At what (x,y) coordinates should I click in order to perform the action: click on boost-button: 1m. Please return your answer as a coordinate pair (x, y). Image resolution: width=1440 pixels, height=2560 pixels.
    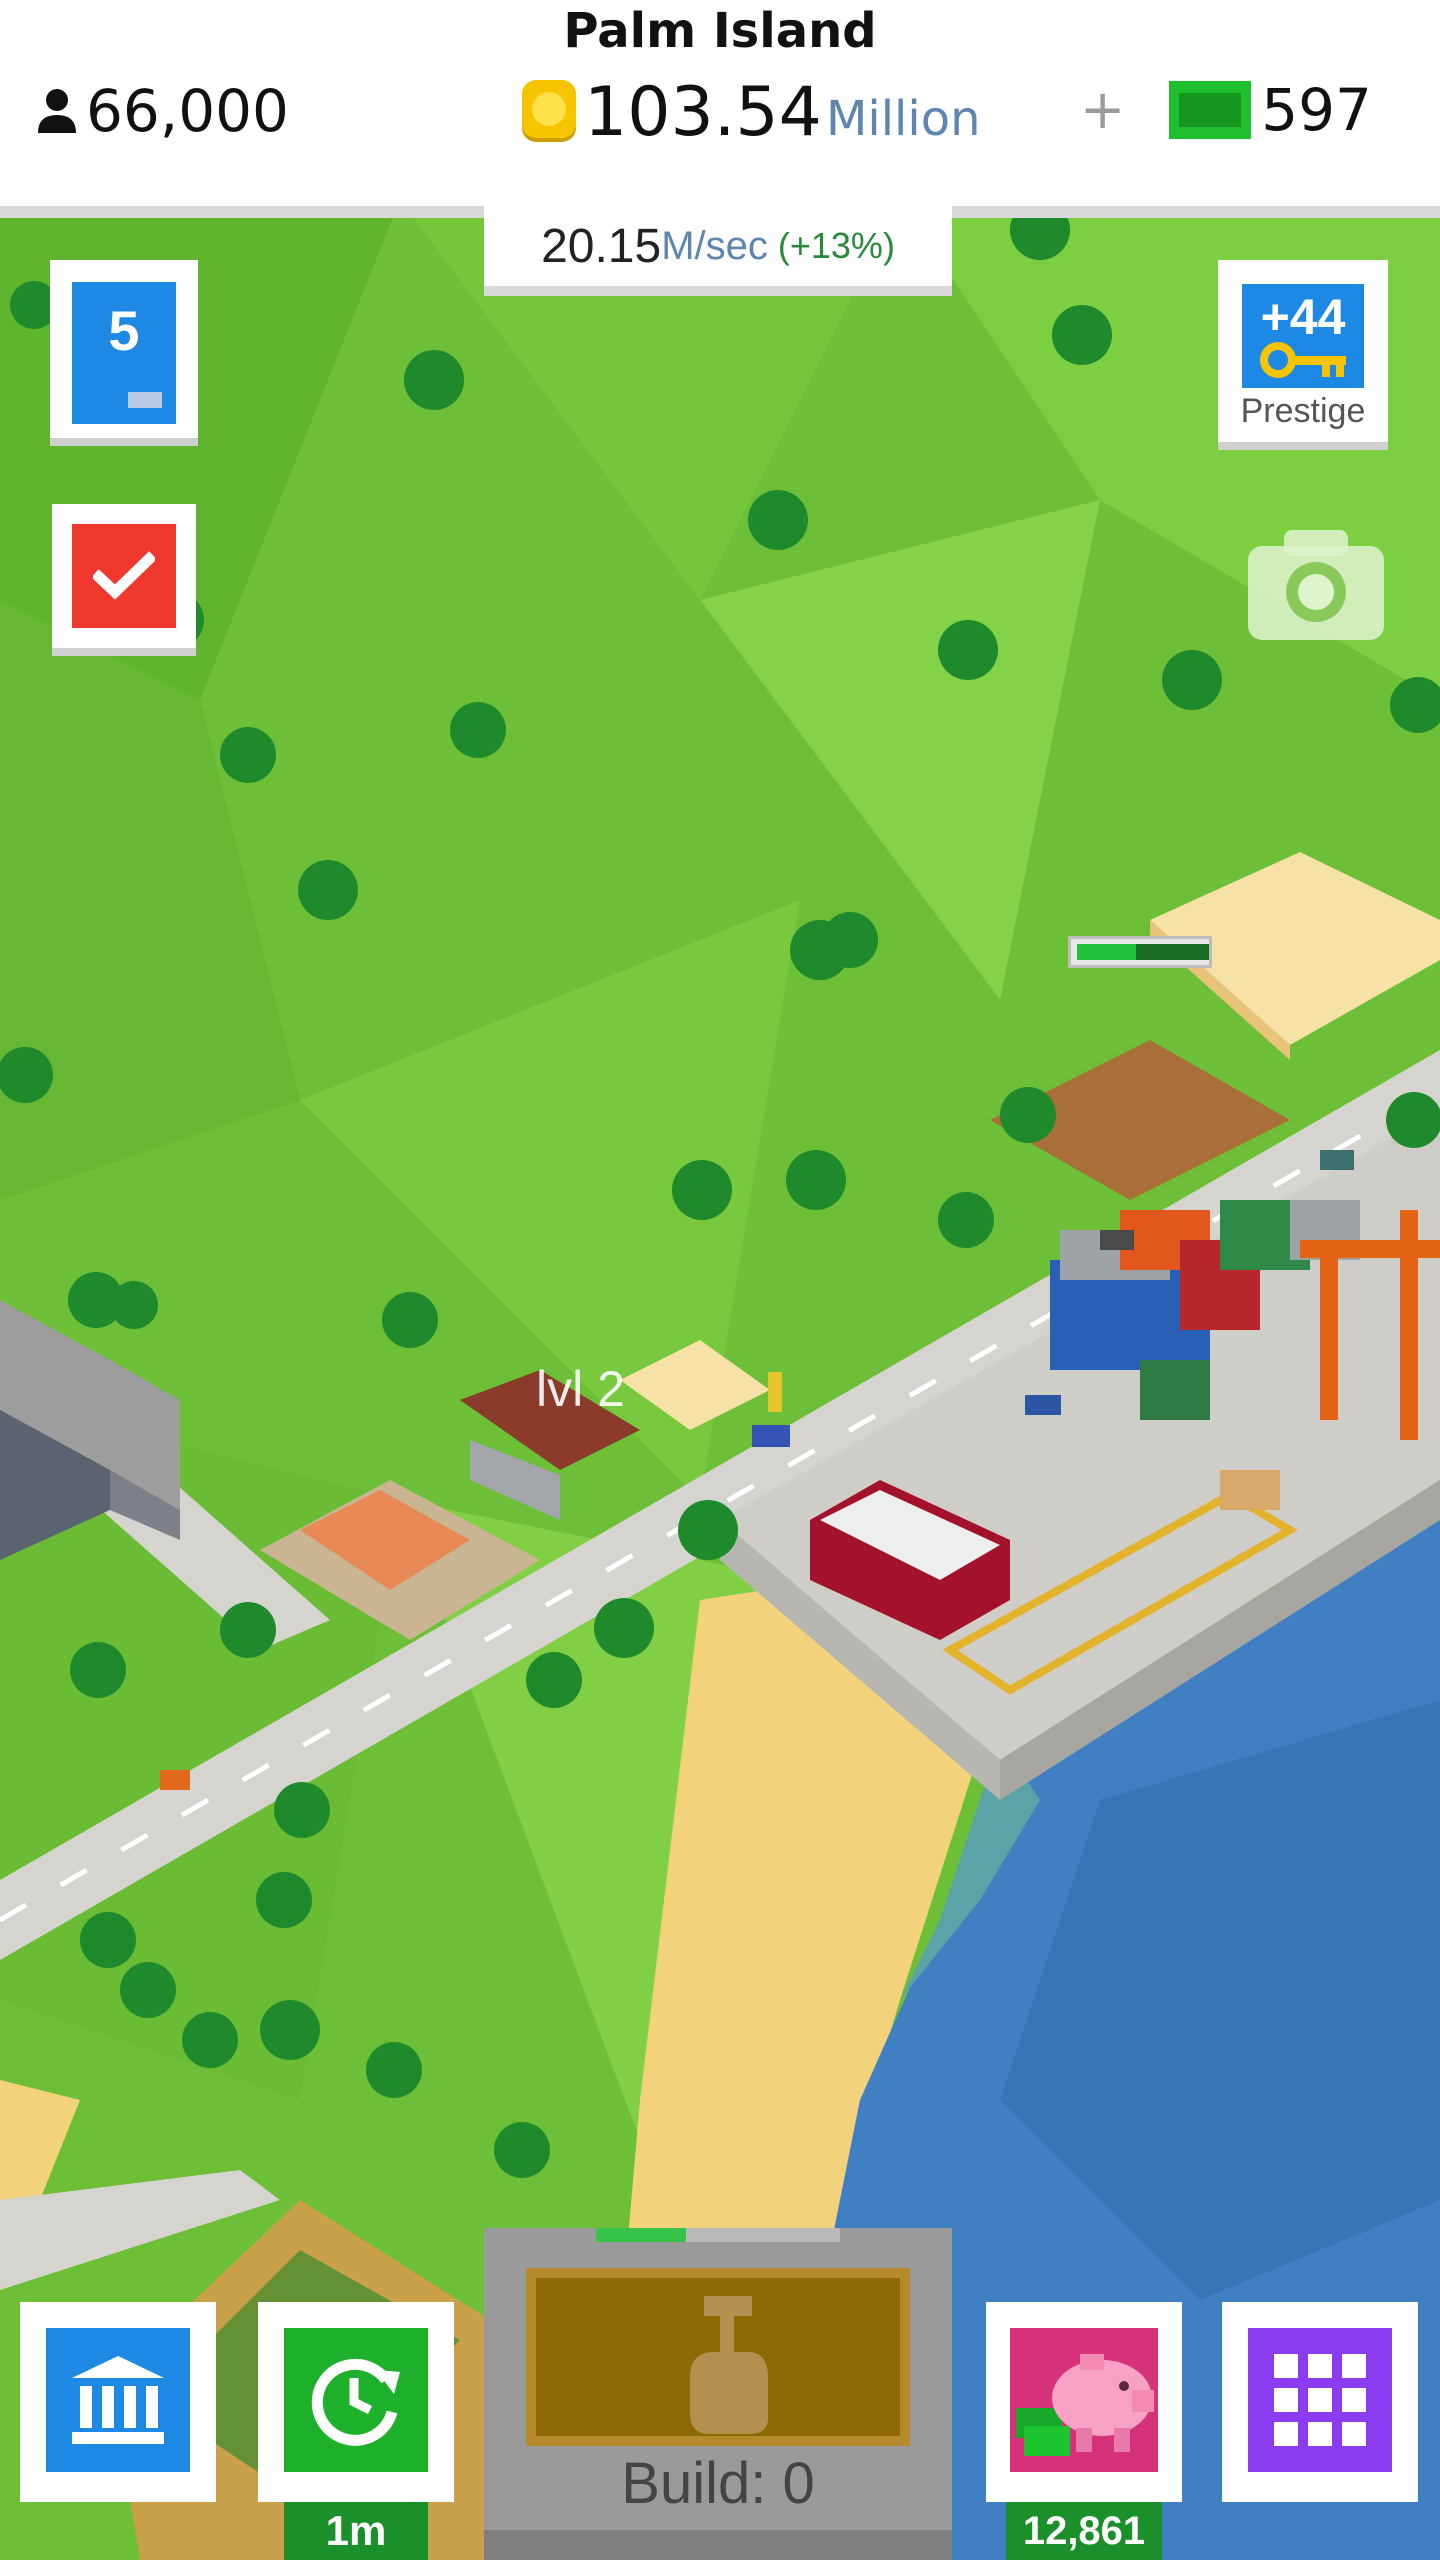
    Looking at the image, I should click on (356, 2431).